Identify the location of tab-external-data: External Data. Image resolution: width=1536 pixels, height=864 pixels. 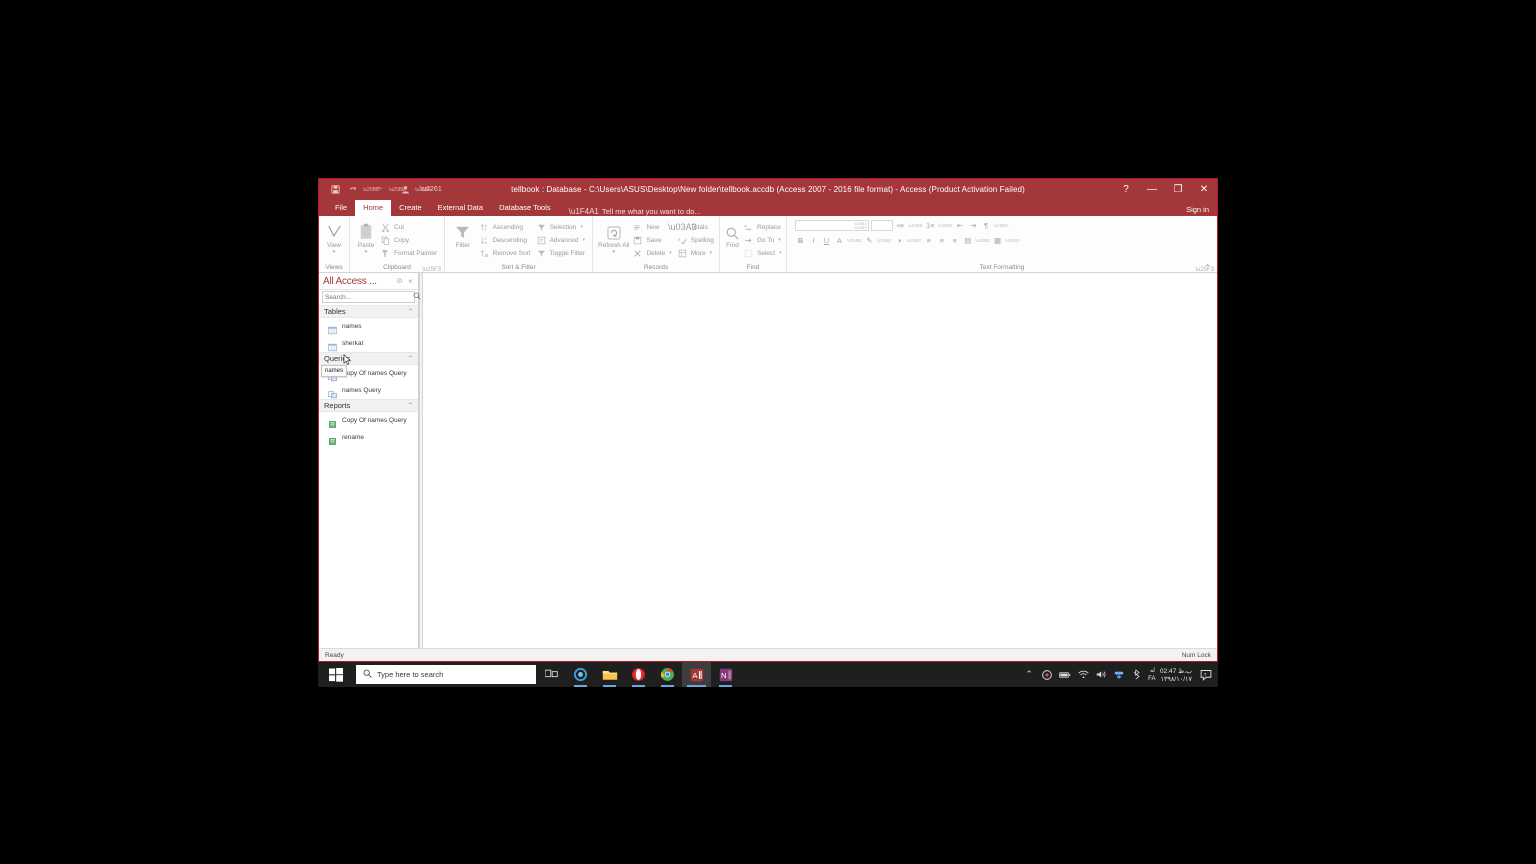
(460, 208).